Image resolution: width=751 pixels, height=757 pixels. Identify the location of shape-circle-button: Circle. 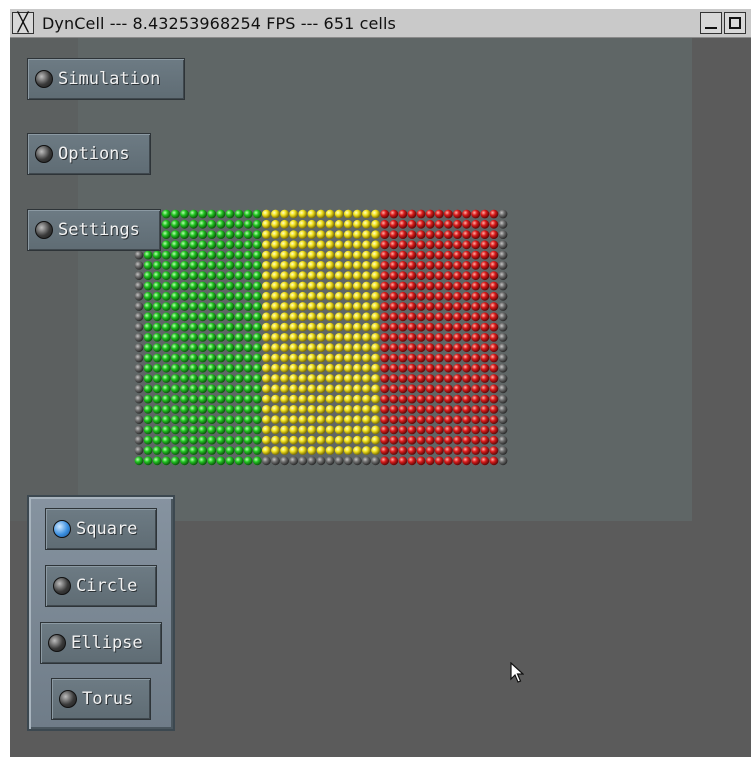
(101, 586).